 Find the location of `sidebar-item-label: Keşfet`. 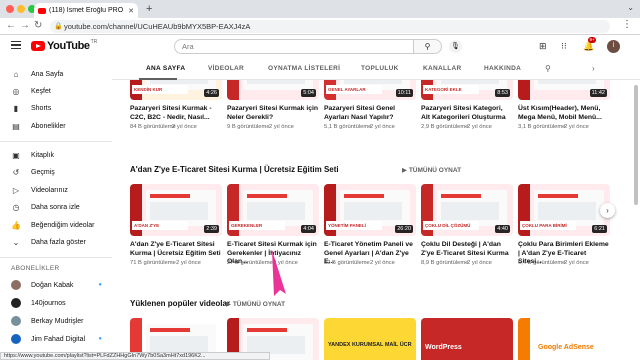

sidebar-item-label: Keşfet is located at coordinates (41, 91).